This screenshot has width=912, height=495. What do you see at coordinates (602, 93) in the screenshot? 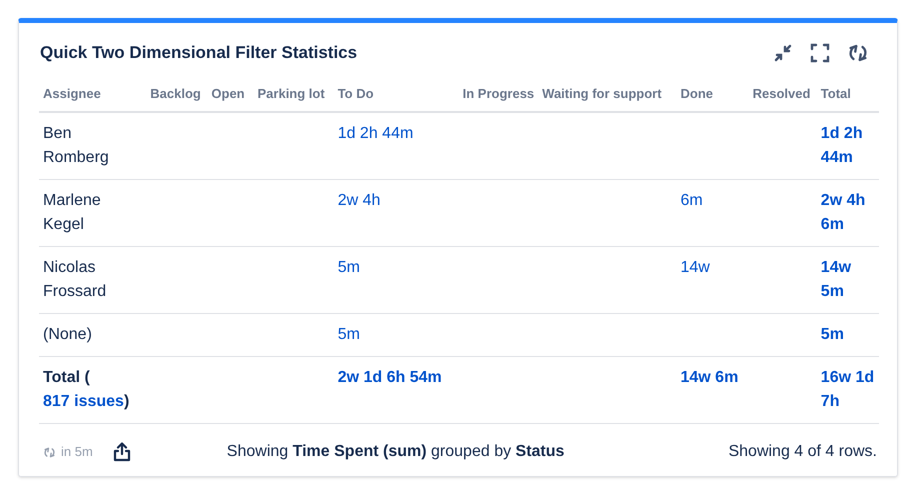
I see `column-header: Waiting for support` at bounding box center [602, 93].